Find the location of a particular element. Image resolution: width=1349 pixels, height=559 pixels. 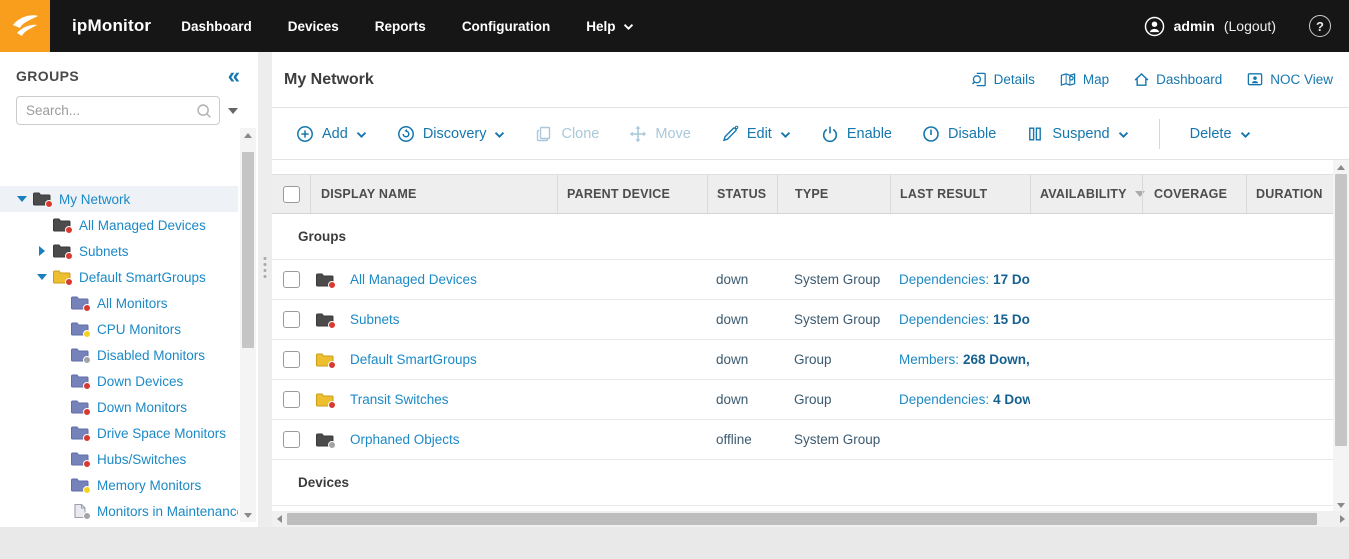

tree-item-label: Down Monitors is located at coordinates (142, 407).